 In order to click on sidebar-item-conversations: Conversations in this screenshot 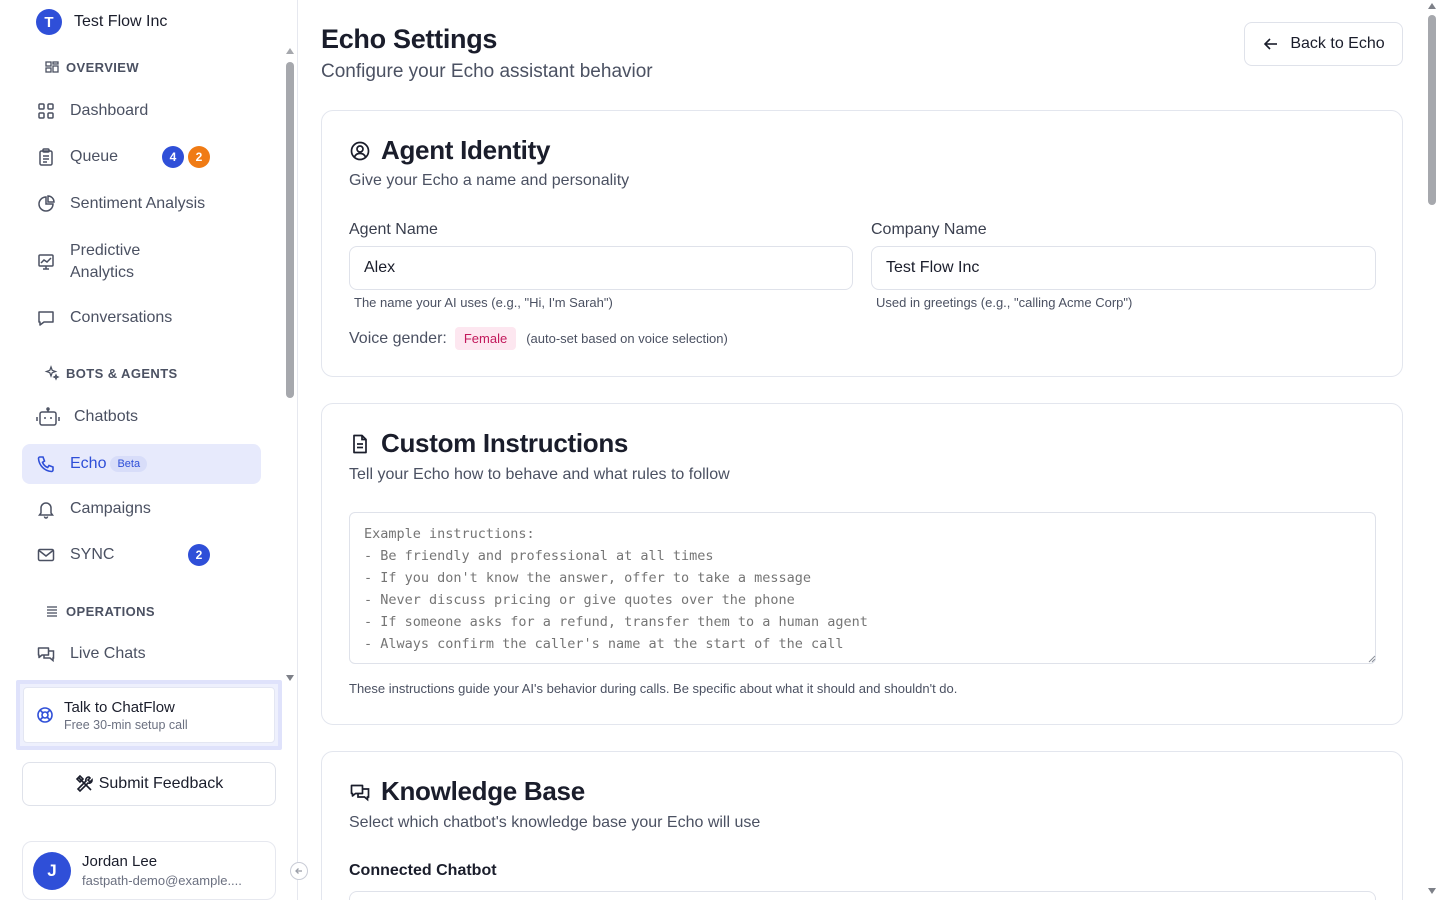, I will do `click(141, 318)`.